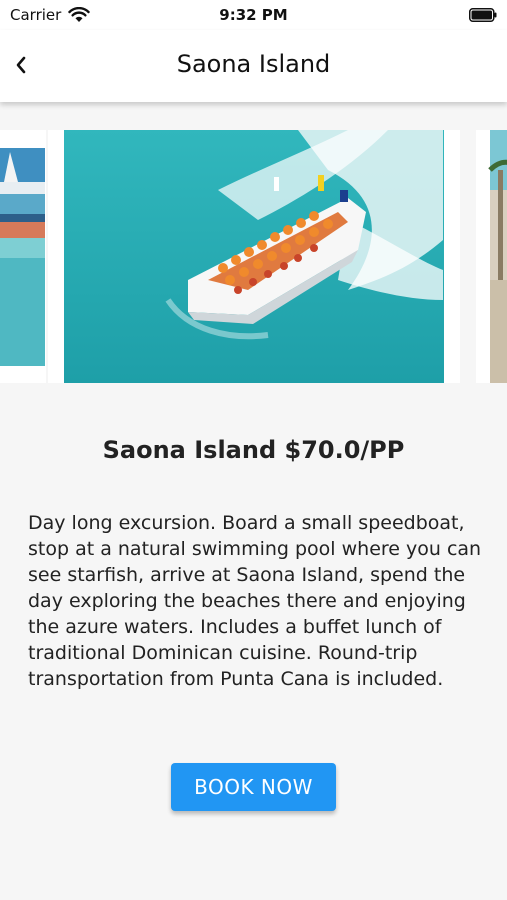  I want to click on app-bar: Saona Island, so click(253, 66).